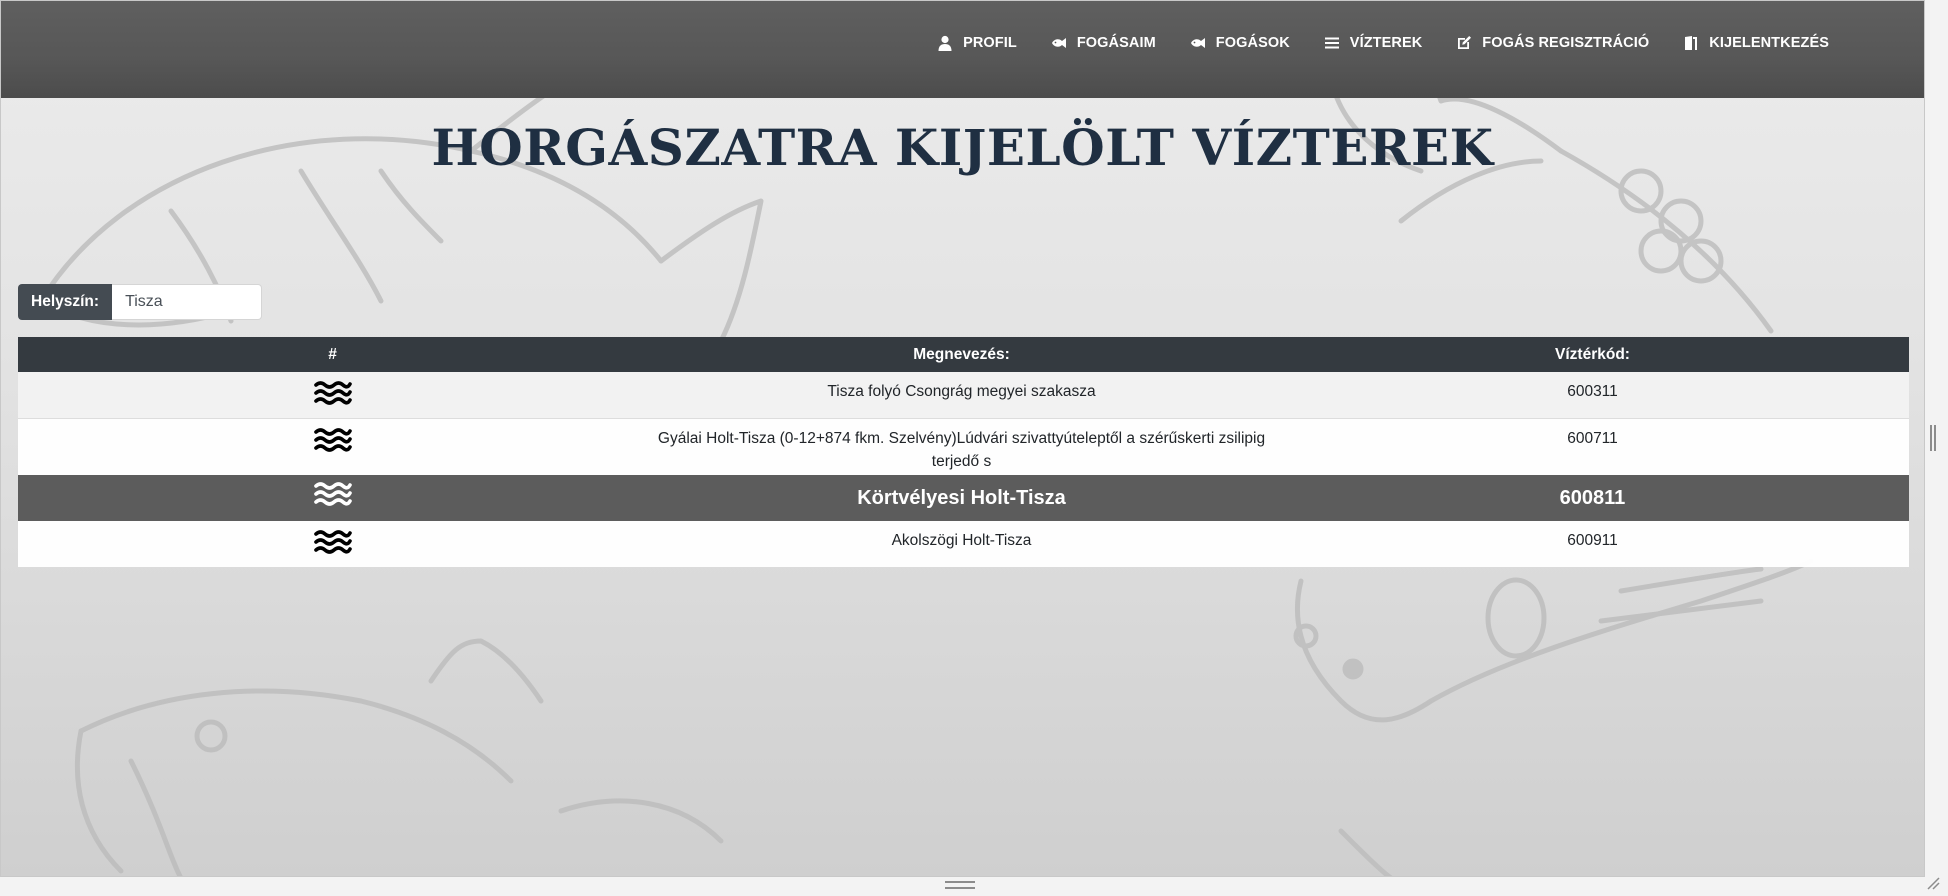 This screenshot has height=896, width=1948. I want to click on row-name-cell: Körtvélyesi Holt-Tisza, so click(961, 498).